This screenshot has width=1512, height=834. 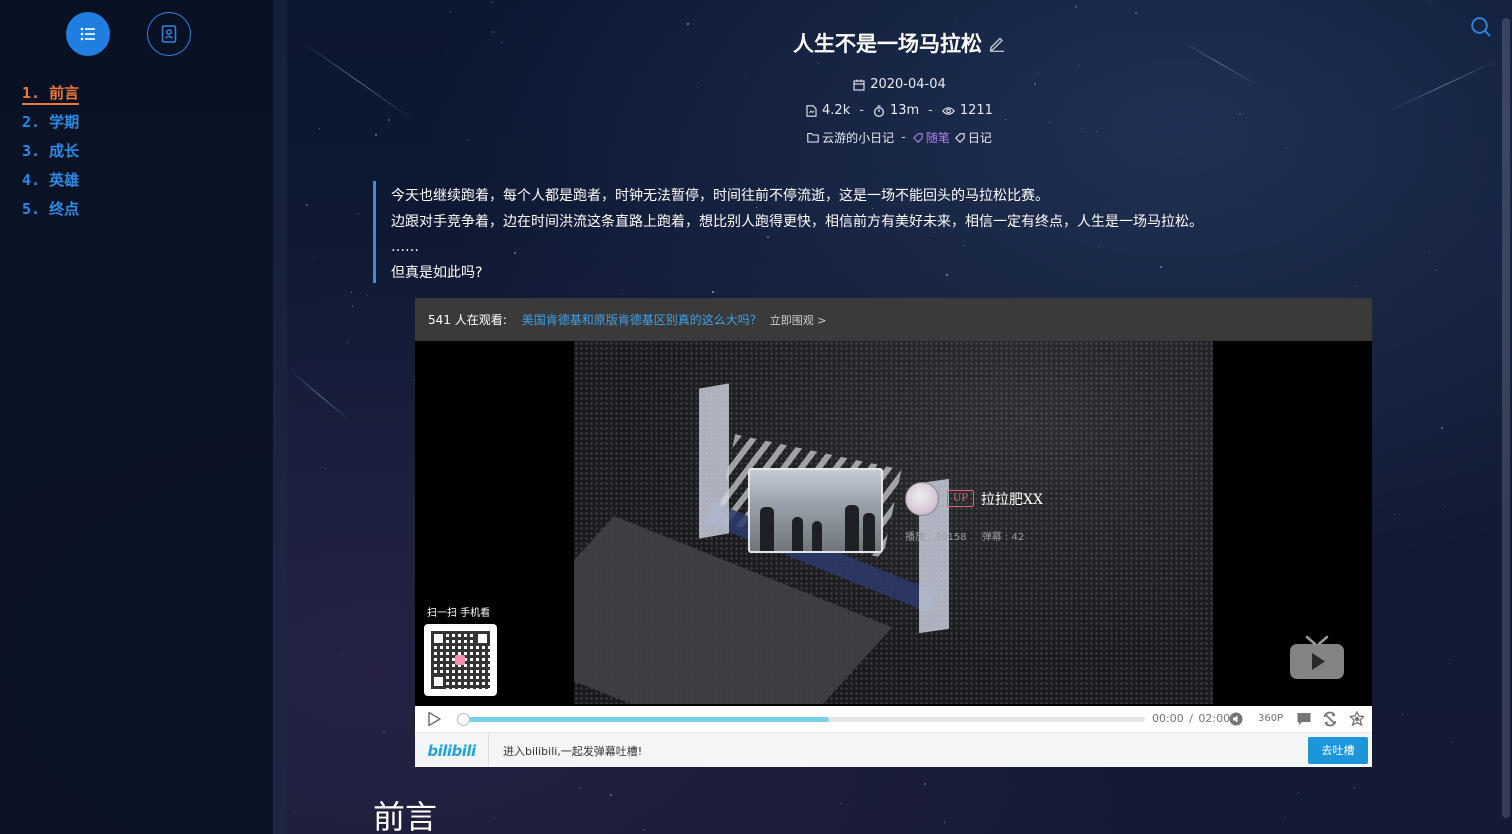 What do you see at coordinates (1304, 719) in the screenshot?
I see `danmaku-toggle-icon` at bounding box center [1304, 719].